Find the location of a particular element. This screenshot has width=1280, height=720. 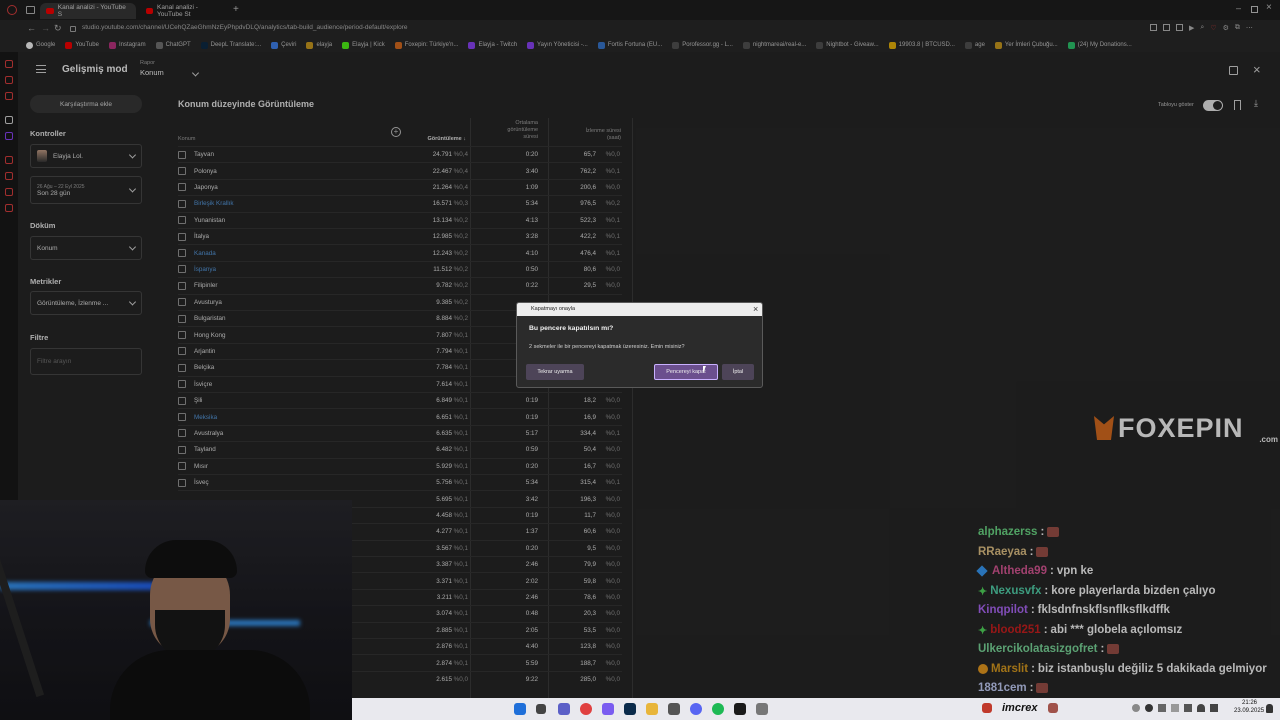

clock-time: 21:26 is located at coordinates (1249, 703).